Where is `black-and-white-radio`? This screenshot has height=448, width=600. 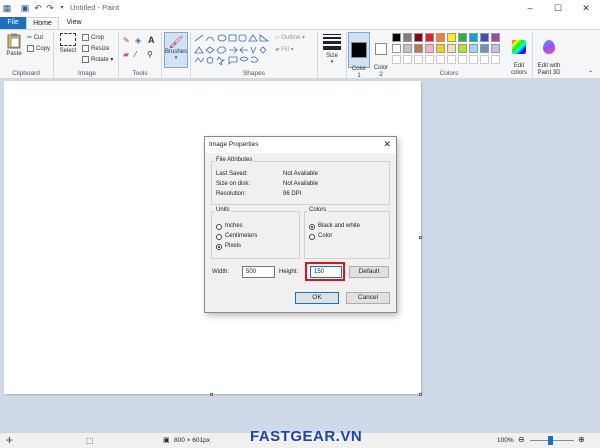
black-and-white-radio is located at coordinates (312, 227).